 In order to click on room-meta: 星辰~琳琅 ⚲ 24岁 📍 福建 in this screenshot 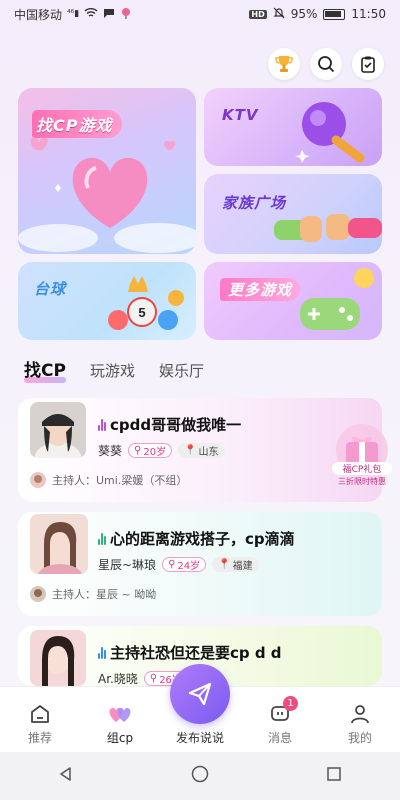, I will do `click(178, 564)`.